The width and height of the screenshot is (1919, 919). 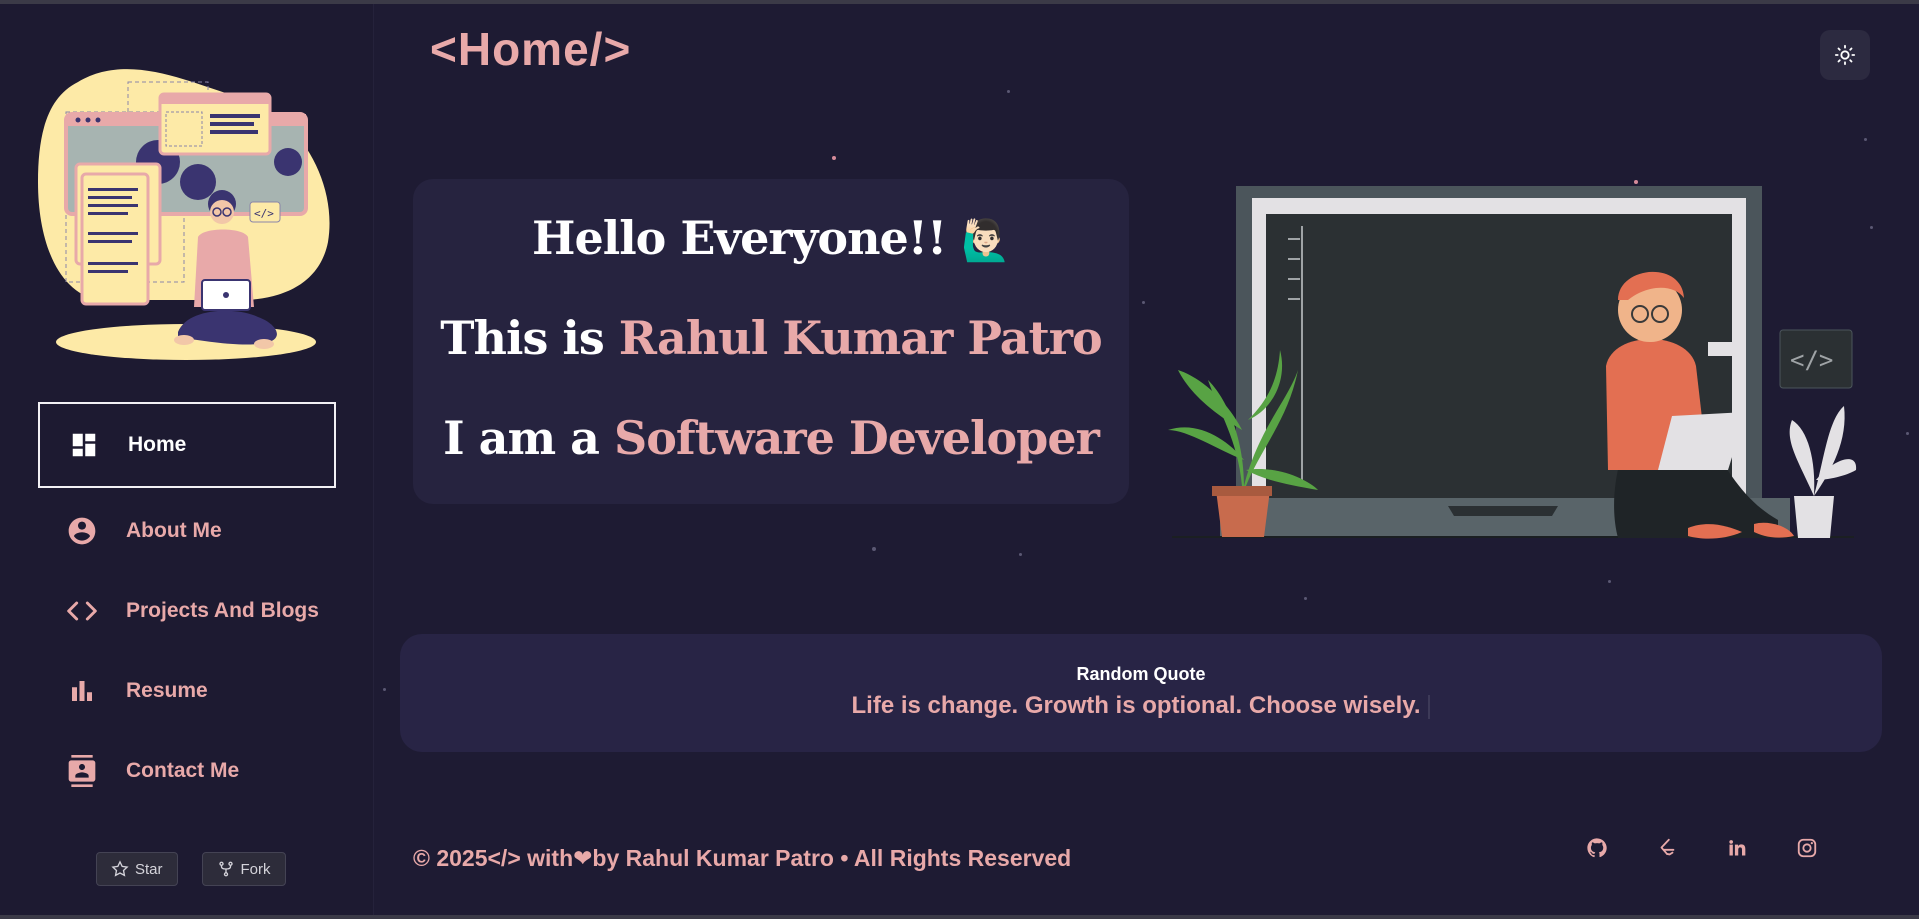 I want to click on role-line: I am a Software Developer, so click(x=771, y=438).